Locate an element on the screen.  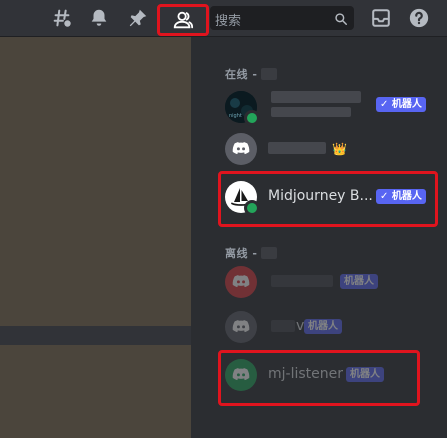
members-icon is located at coordinates (183, 20).